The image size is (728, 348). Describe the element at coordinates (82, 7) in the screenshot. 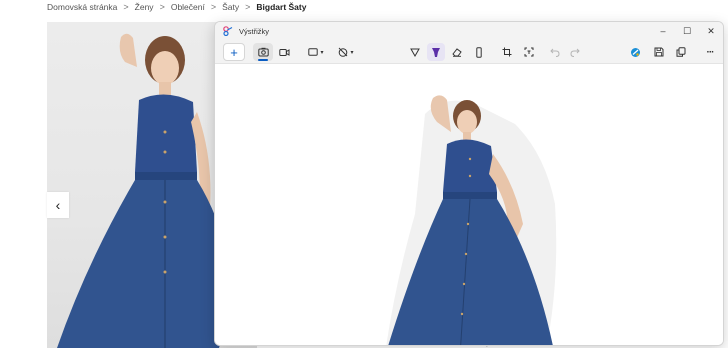

I see `breadcrumb-home: Domovská stránka` at that location.